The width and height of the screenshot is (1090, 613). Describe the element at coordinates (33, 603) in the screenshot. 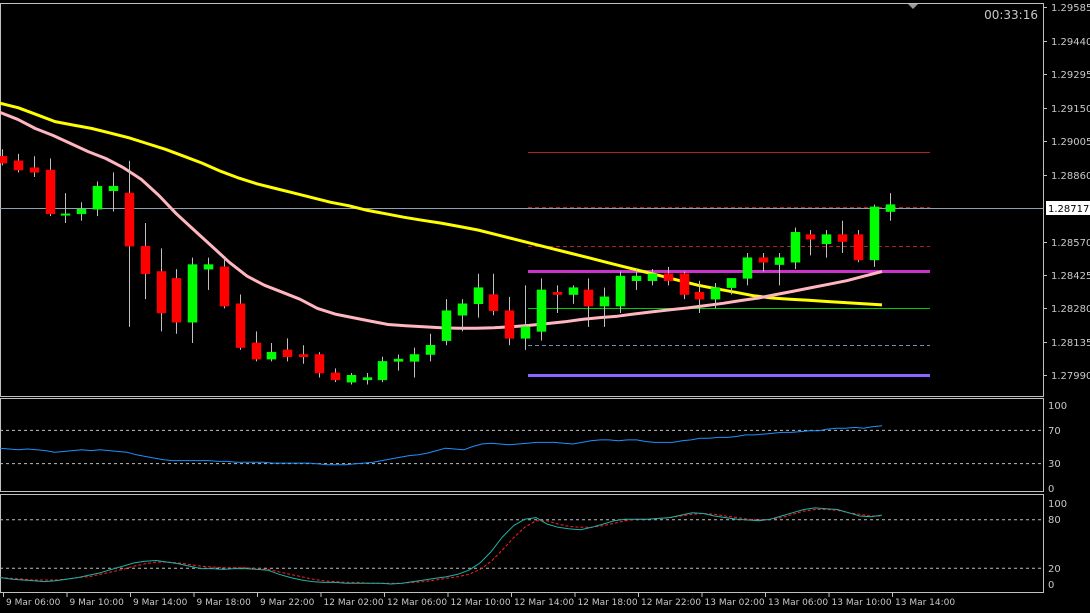

I see `time-tick-label: 9 Mar 06:00` at that location.